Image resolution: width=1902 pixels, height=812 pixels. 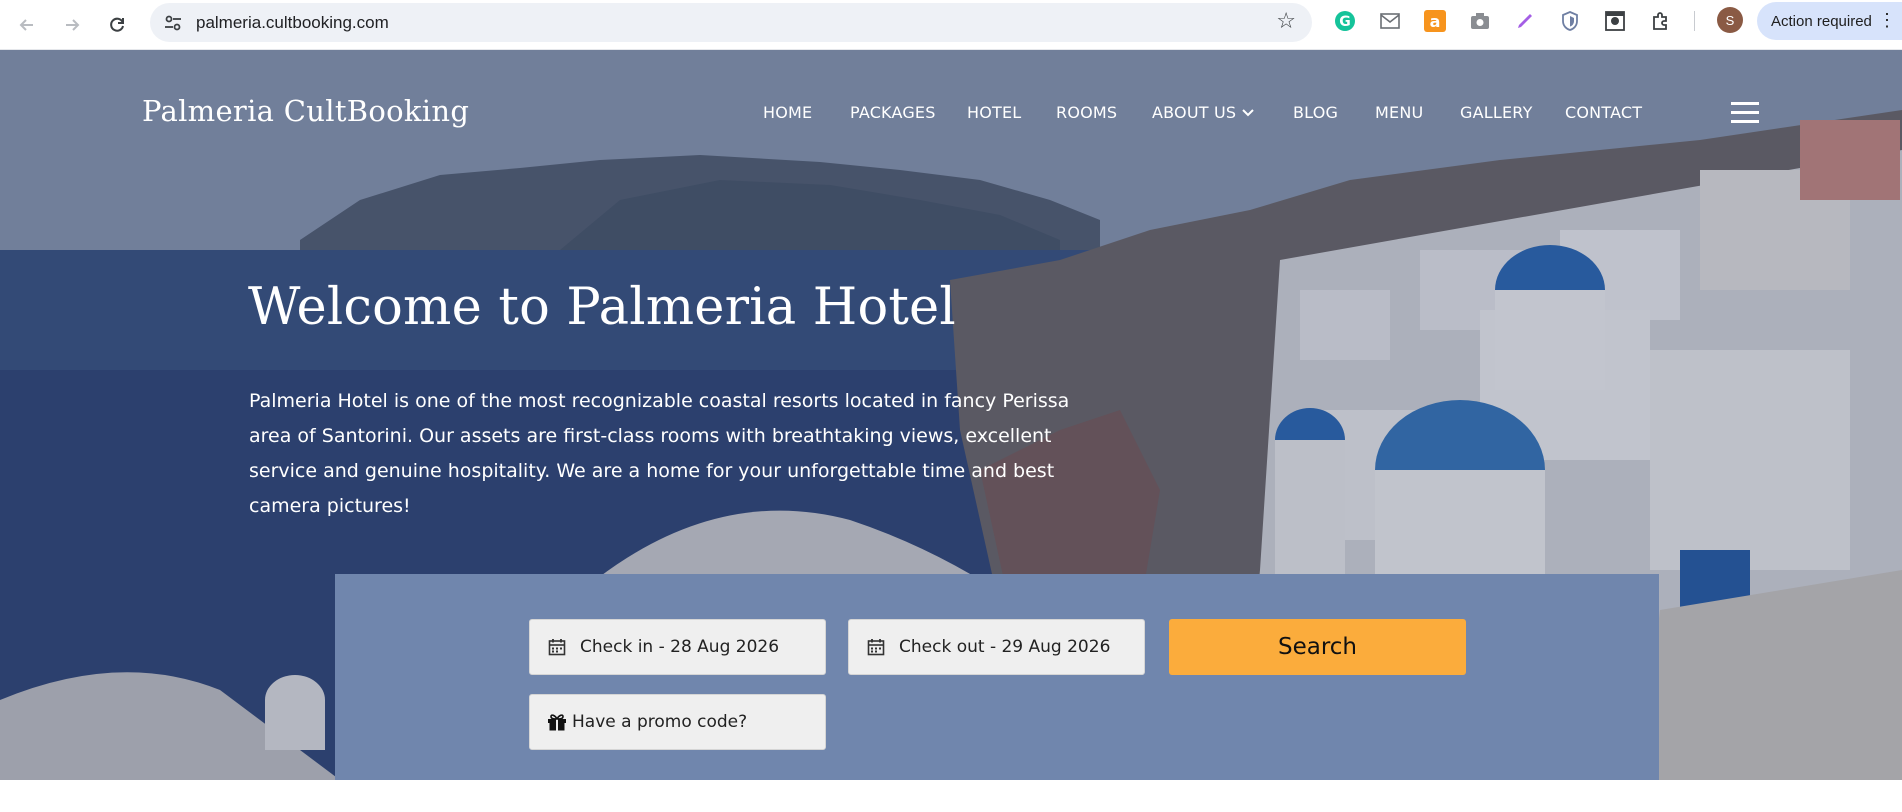 I want to click on nav-item-packages: PACKAGES, so click(x=893, y=112).